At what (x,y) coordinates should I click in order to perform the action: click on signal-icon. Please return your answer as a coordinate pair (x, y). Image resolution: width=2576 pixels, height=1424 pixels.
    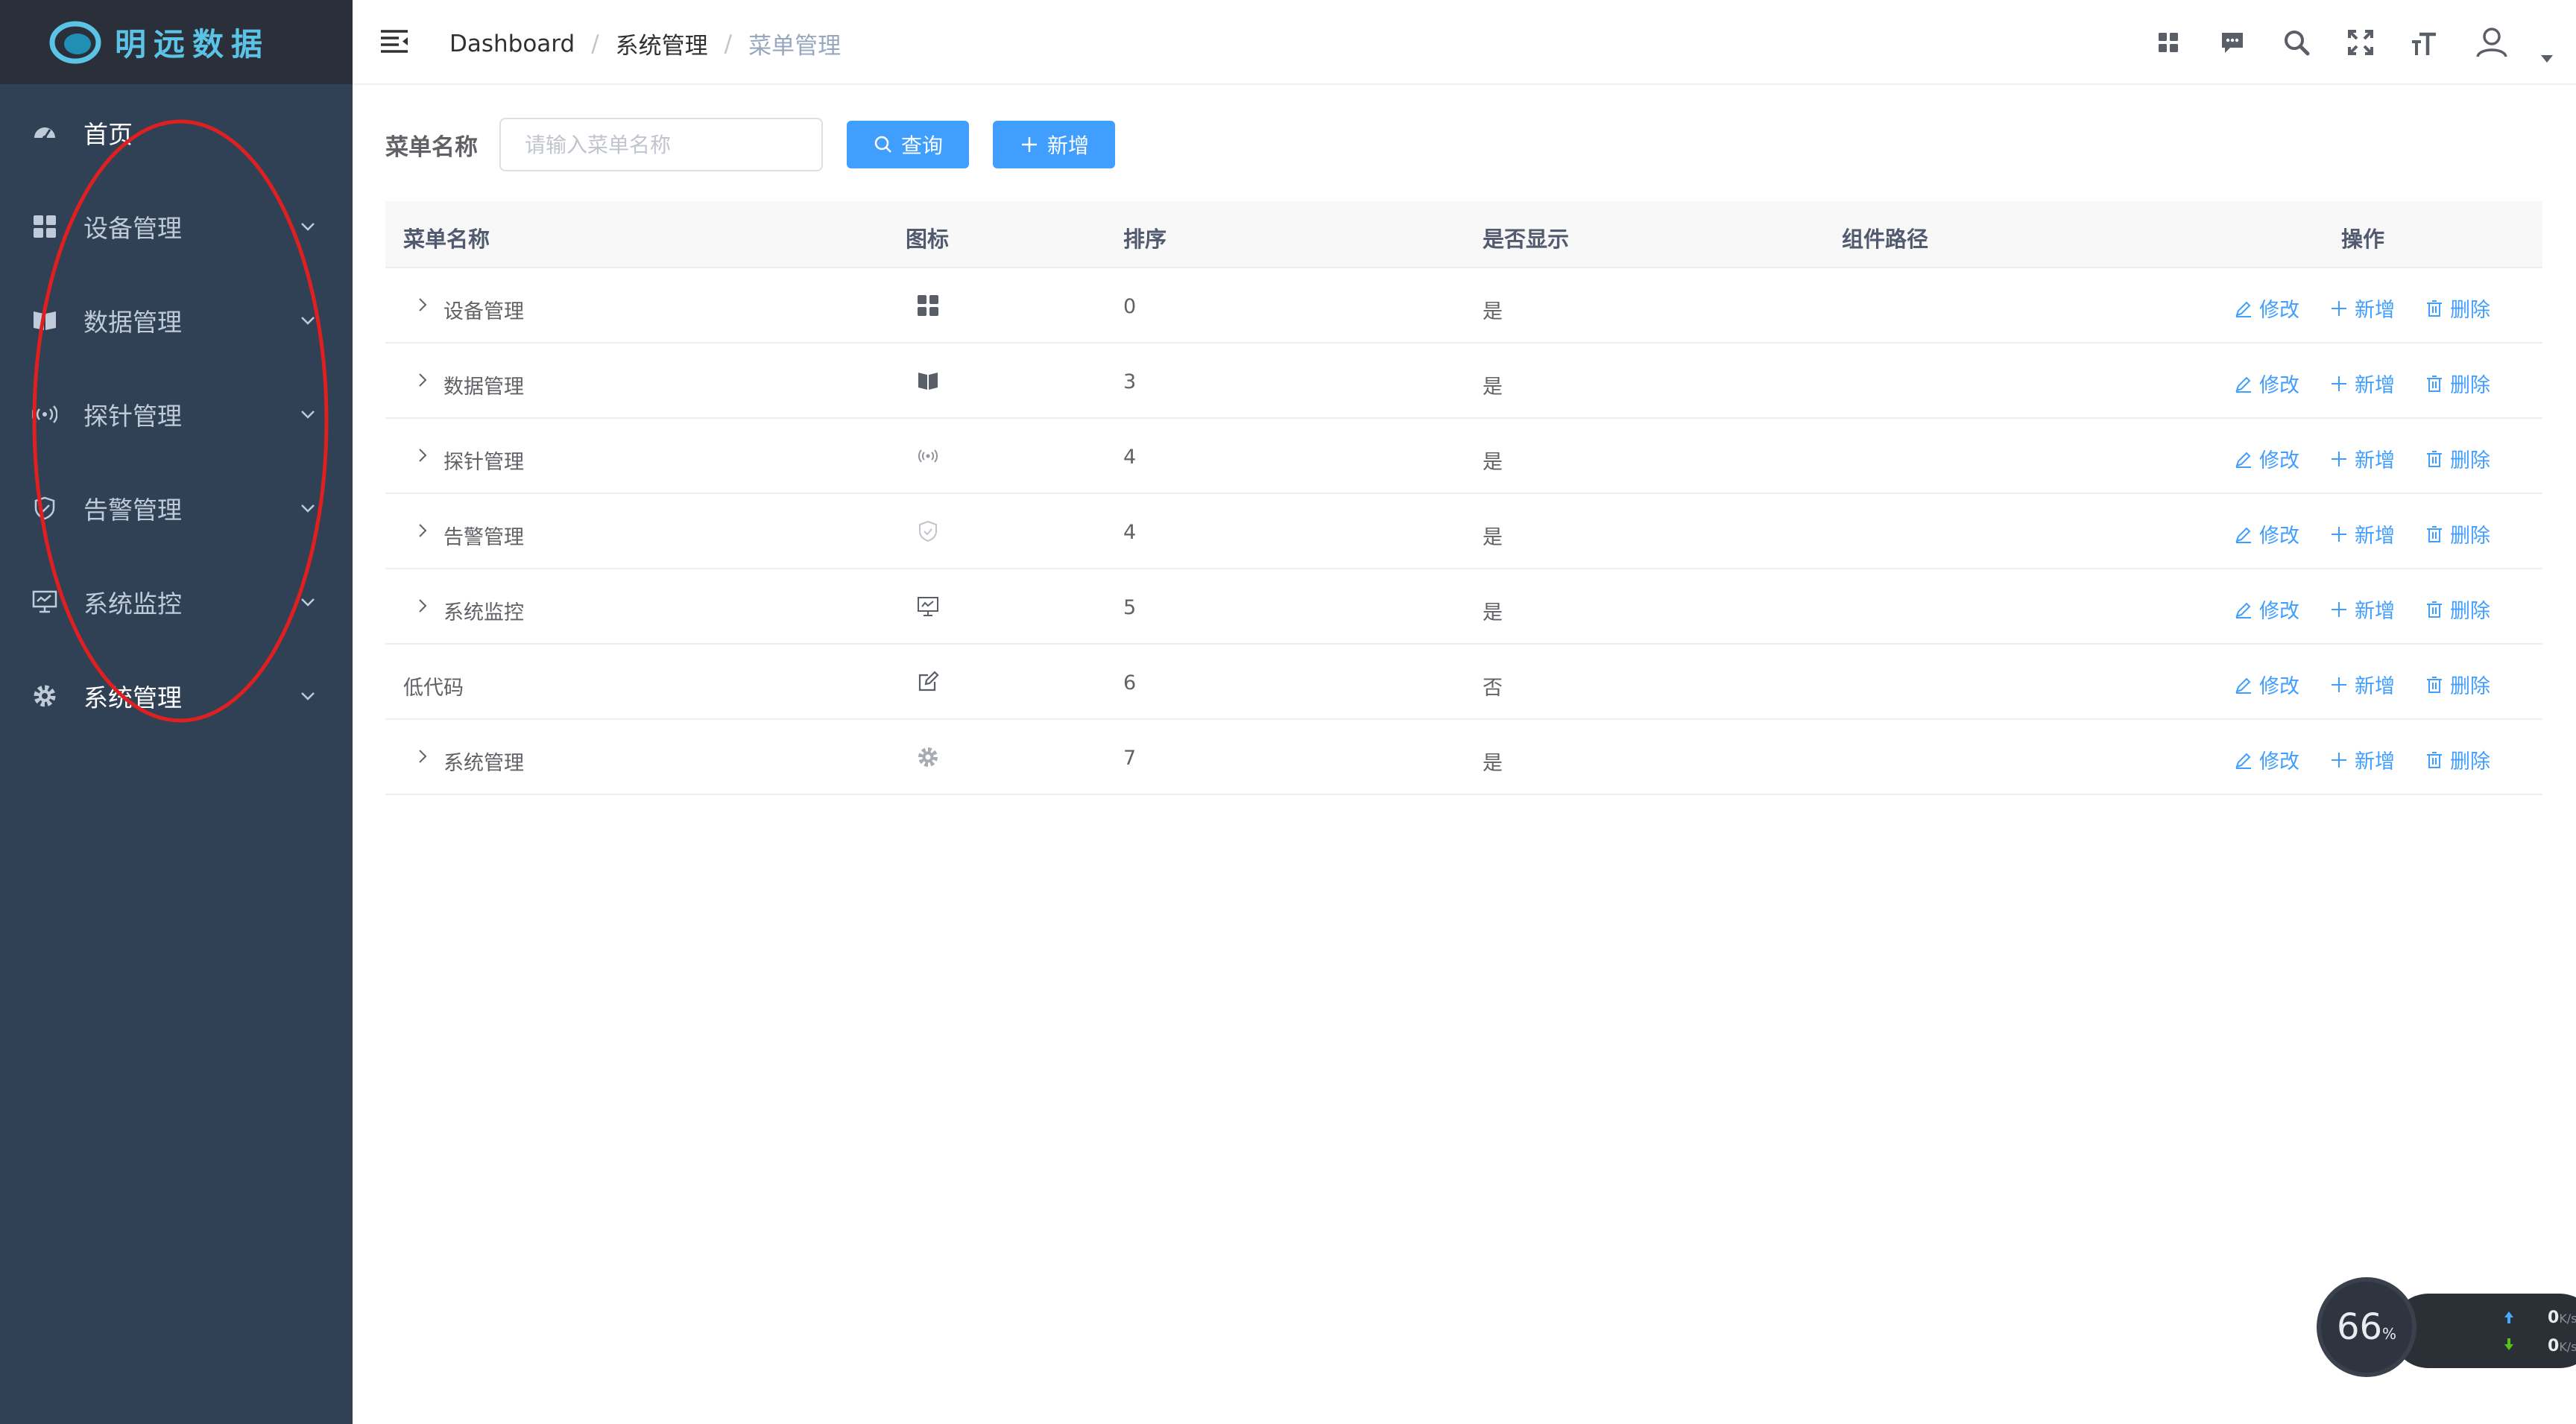
    Looking at the image, I should click on (928, 456).